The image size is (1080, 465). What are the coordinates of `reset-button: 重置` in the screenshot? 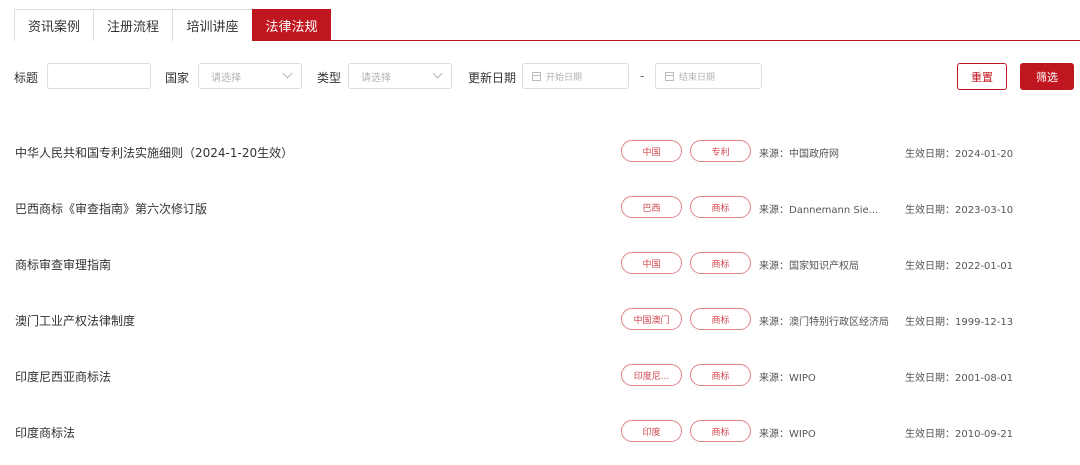 It's located at (982, 76).